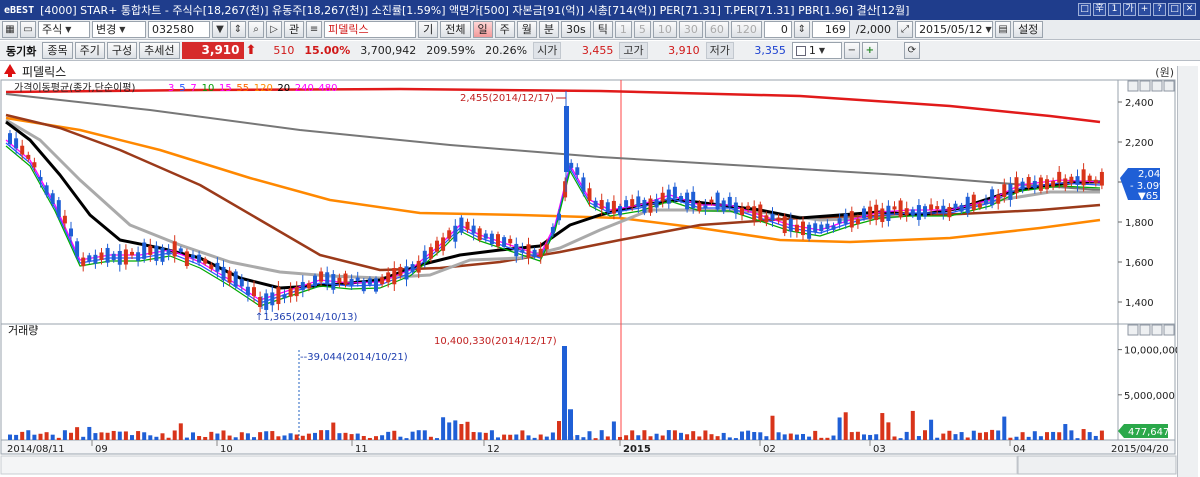 The width and height of the screenshot is (1200, 477). What do you see at coordinates (1139, 143) in the screenshot?
I see `y-tick-label: 2,200` at bounding box center [1139, 143].